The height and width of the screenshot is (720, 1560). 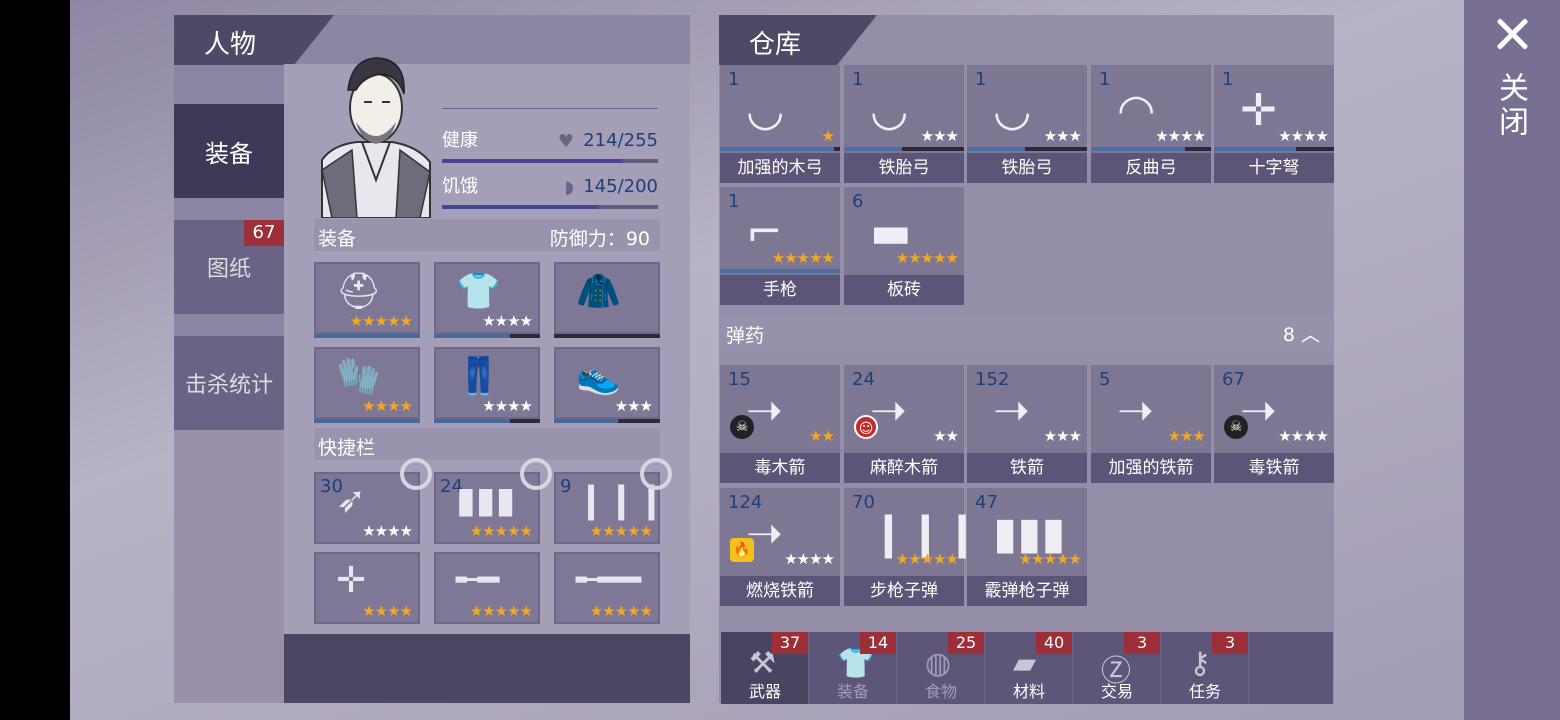 What do you see at coordinates (780, 424) in the screenshot?
I see `warehouse-item: 15 ➝ ☠ ★★ 毒木箭` at bounding box center [780, 424].